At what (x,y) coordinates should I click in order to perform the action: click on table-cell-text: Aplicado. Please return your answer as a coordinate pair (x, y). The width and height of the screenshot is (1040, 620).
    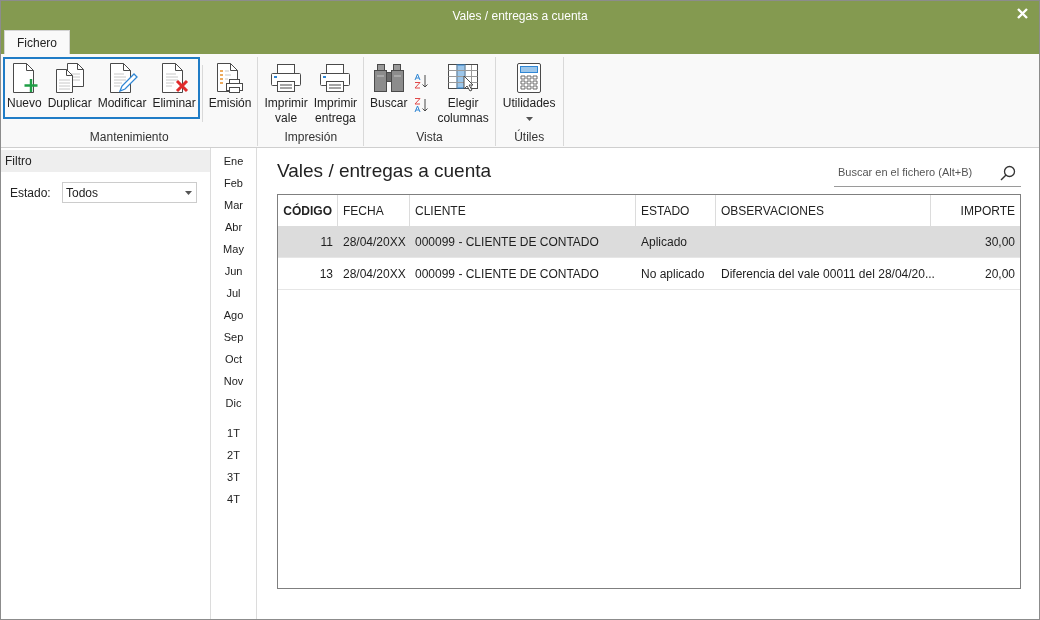
    Looking at the image, I should click on (664, 242).